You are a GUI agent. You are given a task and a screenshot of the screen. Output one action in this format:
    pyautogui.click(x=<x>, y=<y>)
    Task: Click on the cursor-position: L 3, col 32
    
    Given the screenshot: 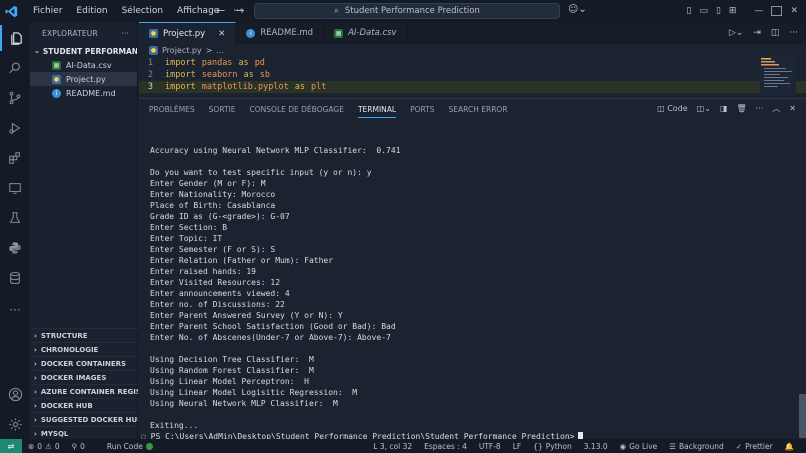 What is the action you would take?
    pyautogui.click(x=392, y=446)
    